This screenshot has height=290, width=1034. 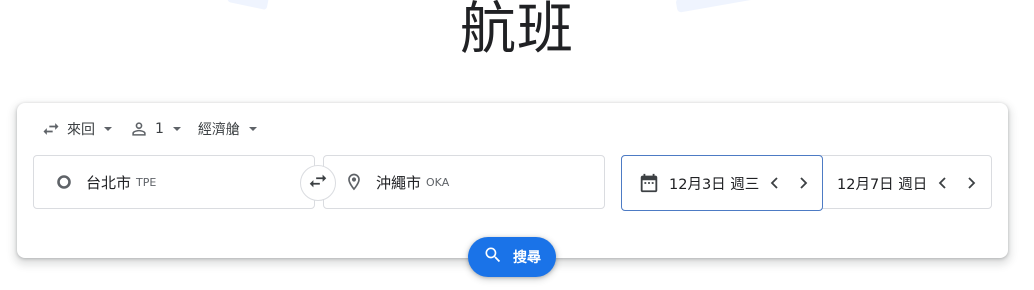 What do you see at coordinates (51, 129) in the screenshot?
I see `swap-horiz-icon` at bounding box center [51, 129].